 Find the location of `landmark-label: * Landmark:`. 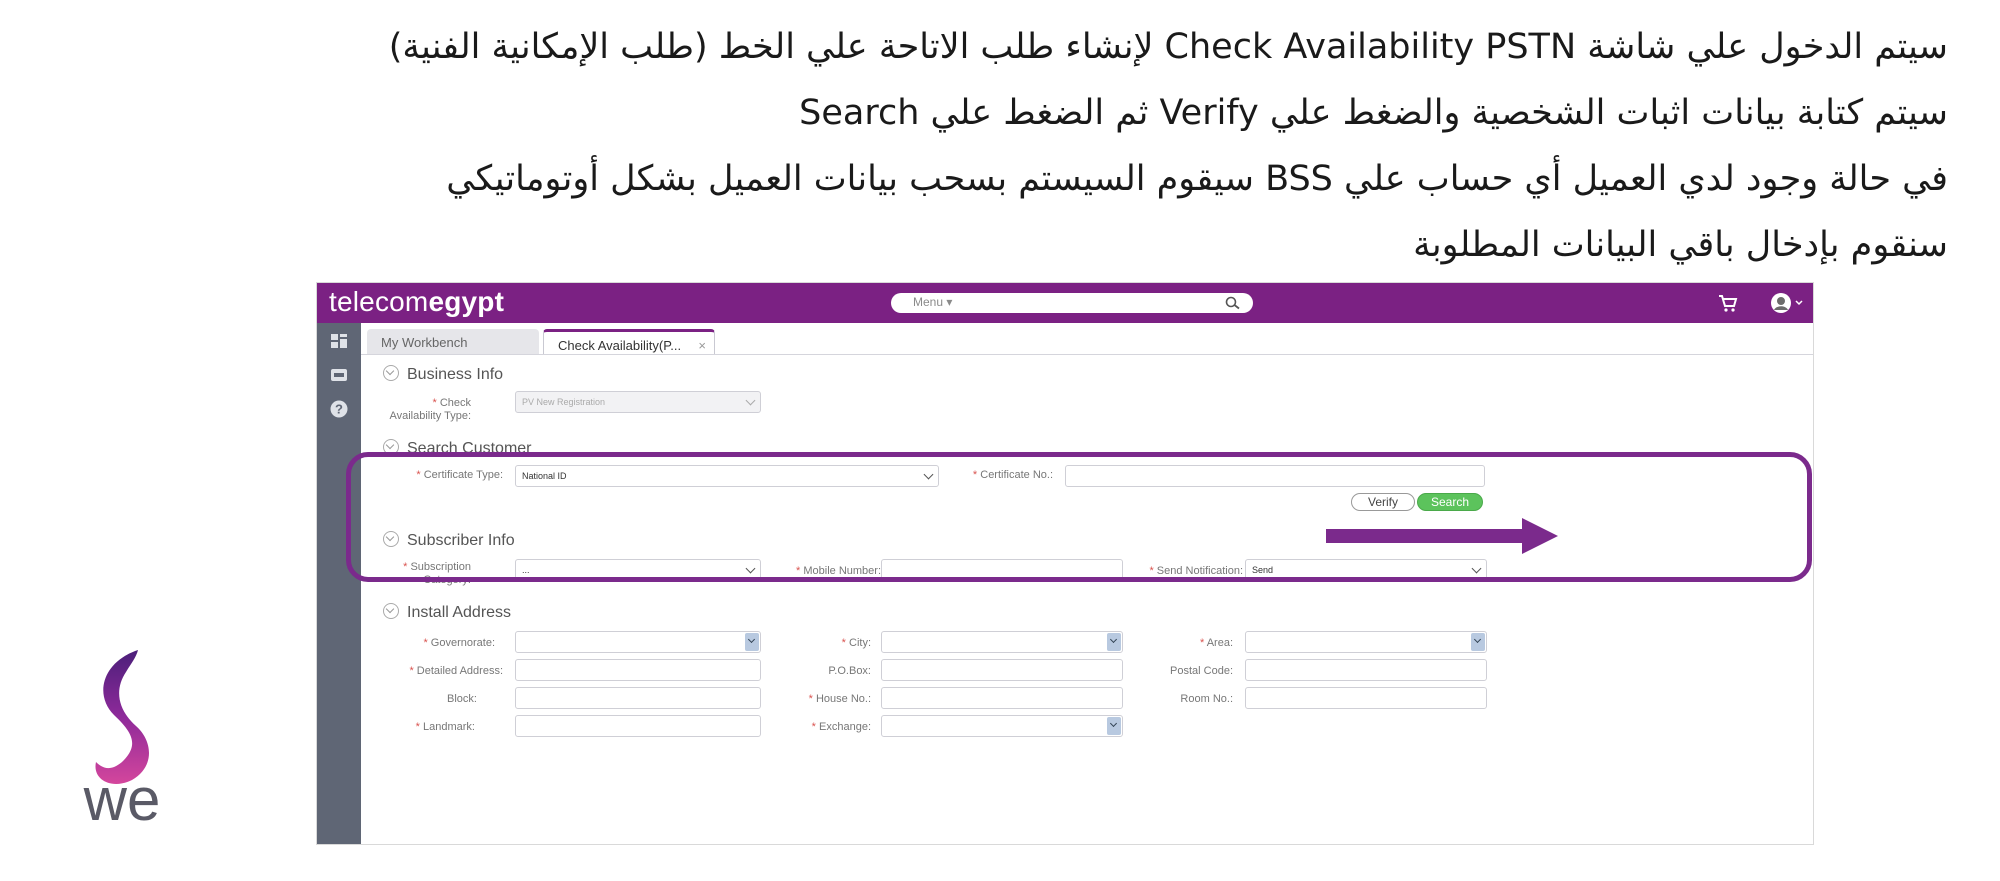

landmark-label: * Landmark: is located at coordinates (445, 727).